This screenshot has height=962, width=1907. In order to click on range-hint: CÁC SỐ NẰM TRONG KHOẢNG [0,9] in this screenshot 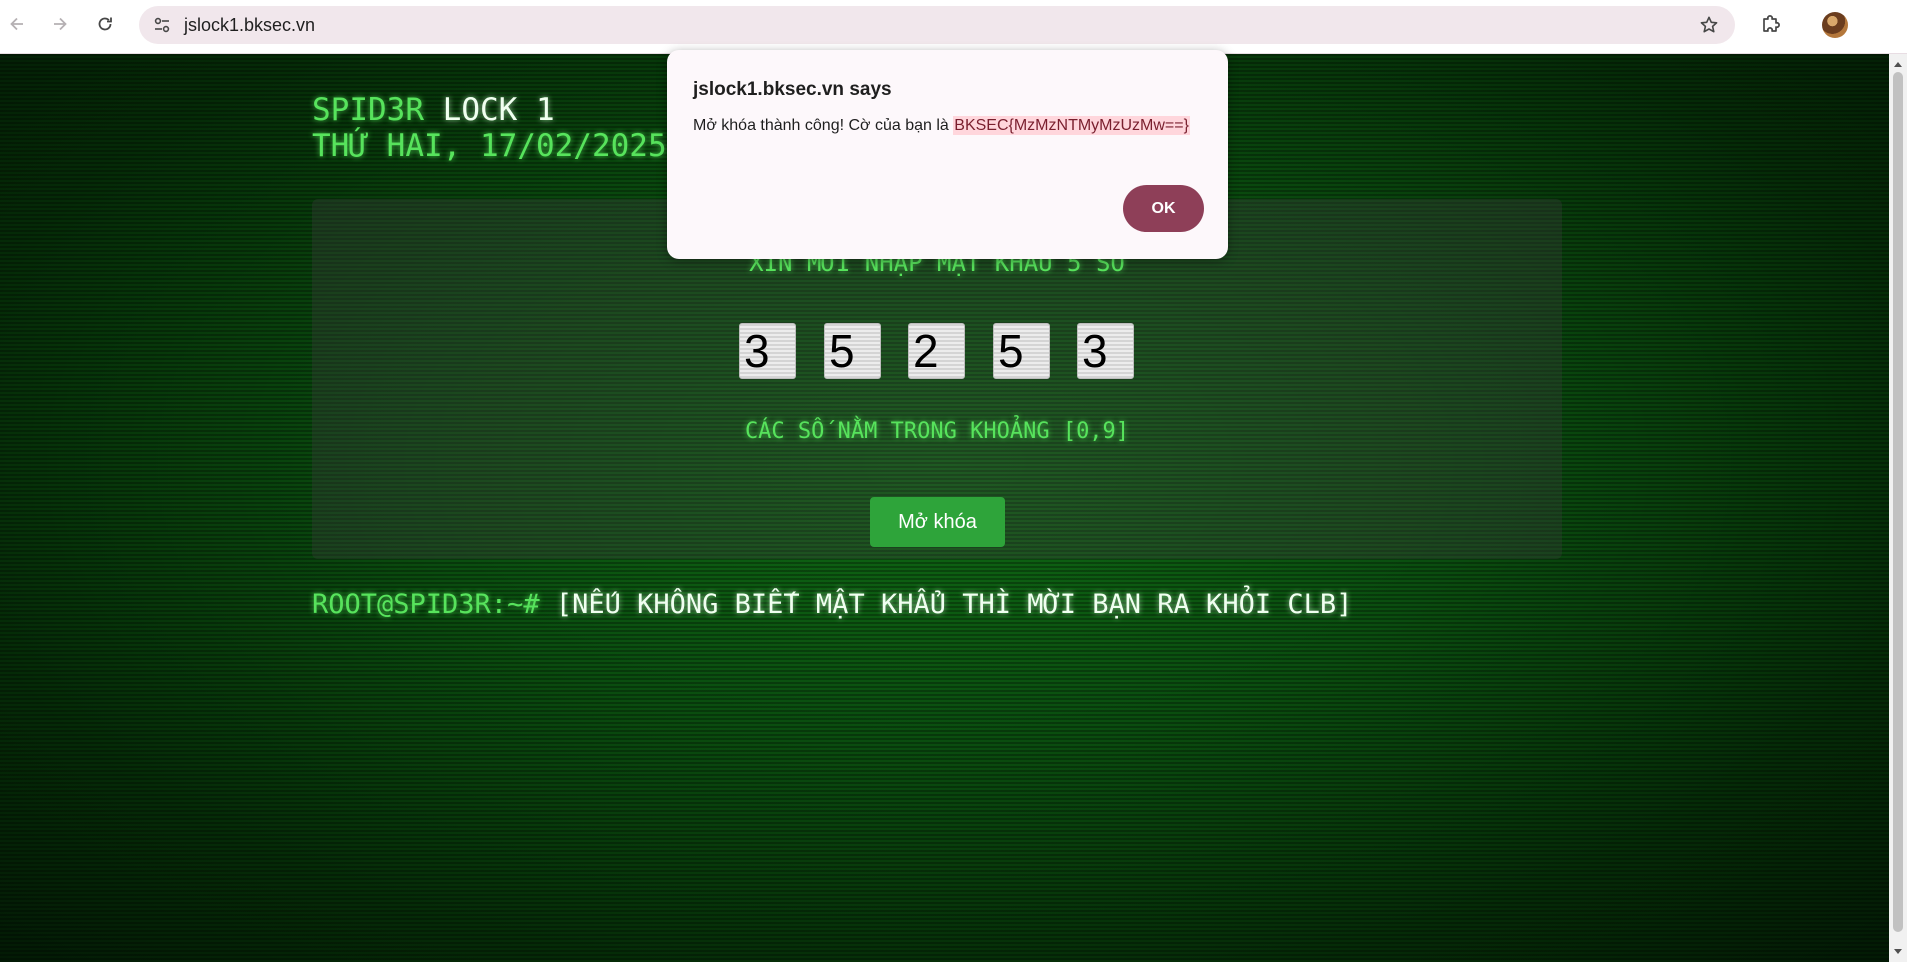, I will do `click(937, 431)`.